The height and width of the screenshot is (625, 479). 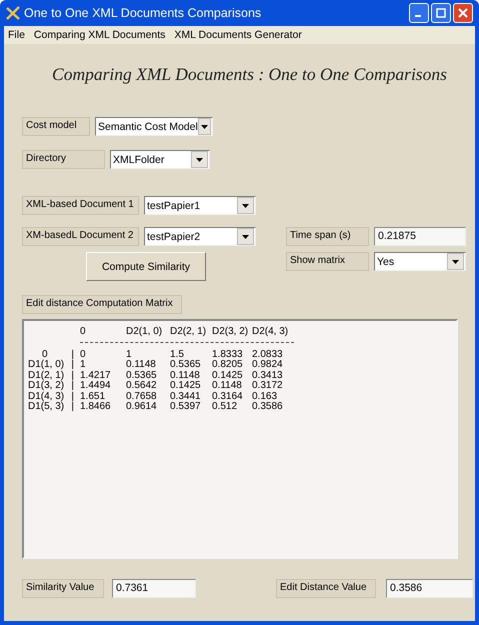 What do you see at coordinates (80, 236) in the screenshot?
I see `field-label: XM-basedL Document 2` at bounding box center [80, 236].